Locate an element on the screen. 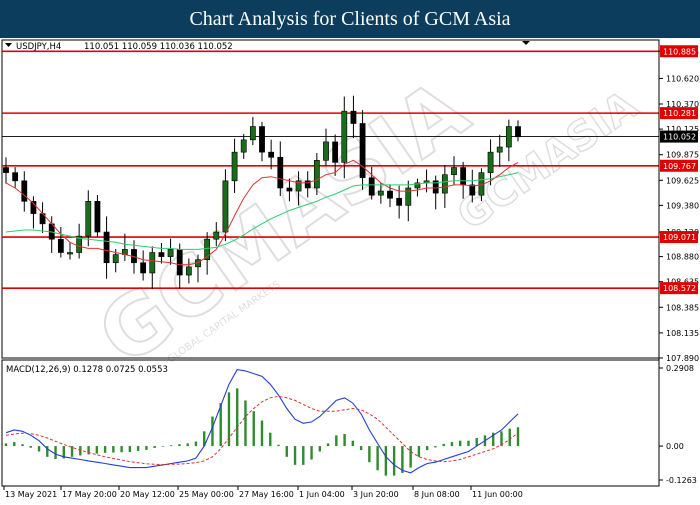  price-tick-label: 109.380 is located at coordinates (682, 205).